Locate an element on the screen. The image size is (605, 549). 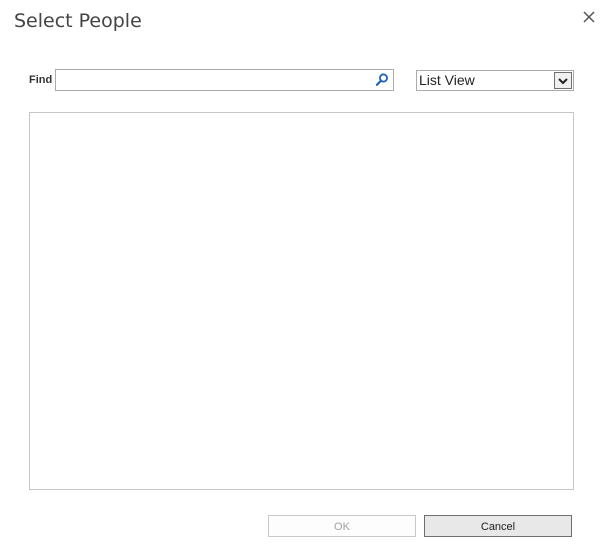
view-select: List View is located at coordinates (495, 80).